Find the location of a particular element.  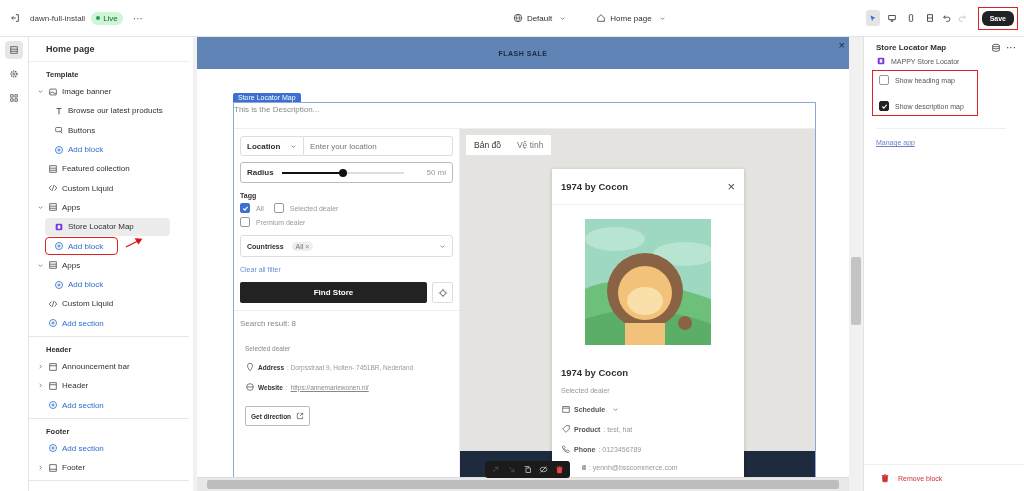

page-selector: Home page is located at coordinates (631, 18).